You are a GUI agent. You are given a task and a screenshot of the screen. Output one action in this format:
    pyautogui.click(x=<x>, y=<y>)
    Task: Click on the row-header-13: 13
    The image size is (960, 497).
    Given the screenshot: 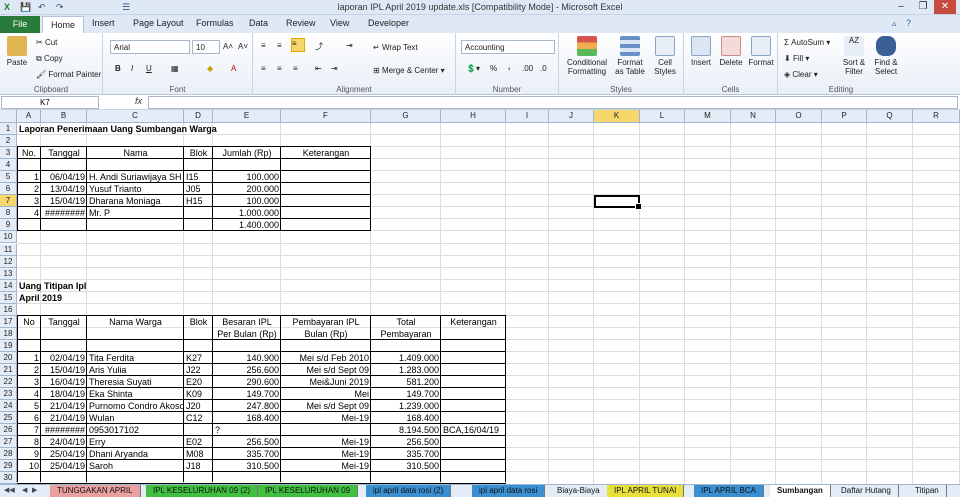 What is the action you would take?
    pyautogui.click(x=8, y=273)
    